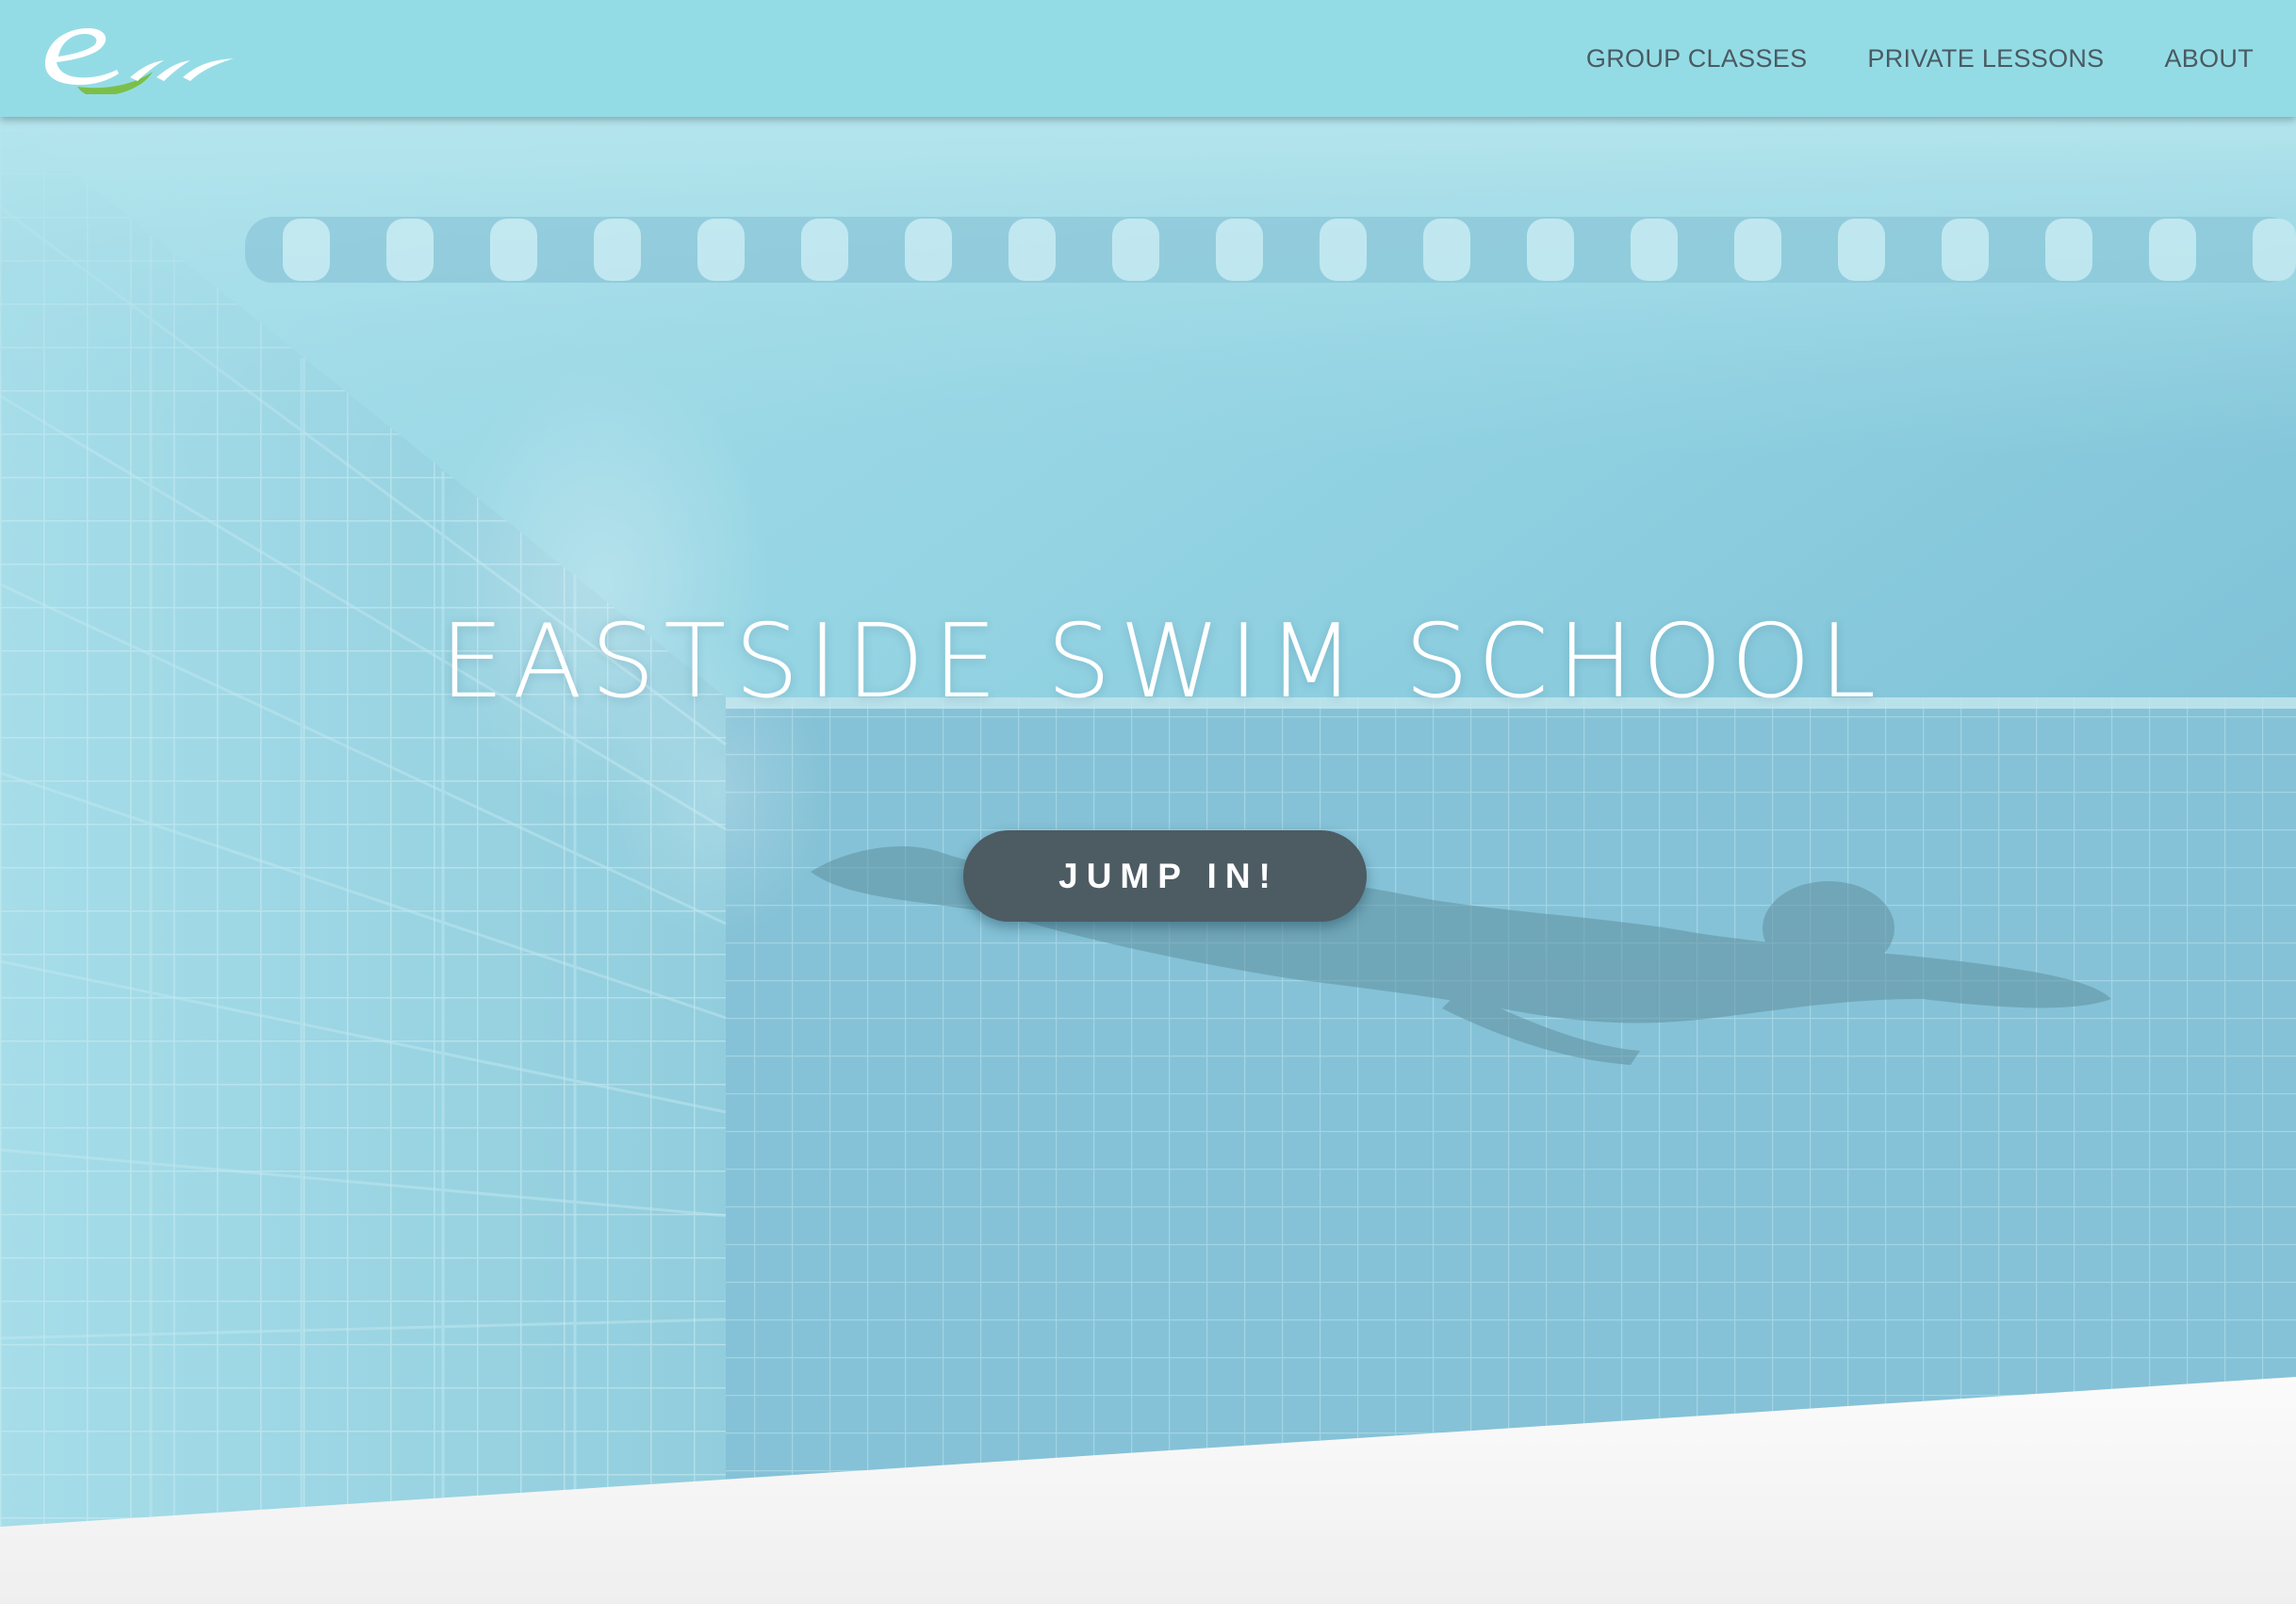 The width and height of the screenshot is (2296, 1604). What do you see at coordinates (1165, 876) in the screenshot?
I see `jump-in-button: JUMP IN!` at bounding box center [1165, 876].